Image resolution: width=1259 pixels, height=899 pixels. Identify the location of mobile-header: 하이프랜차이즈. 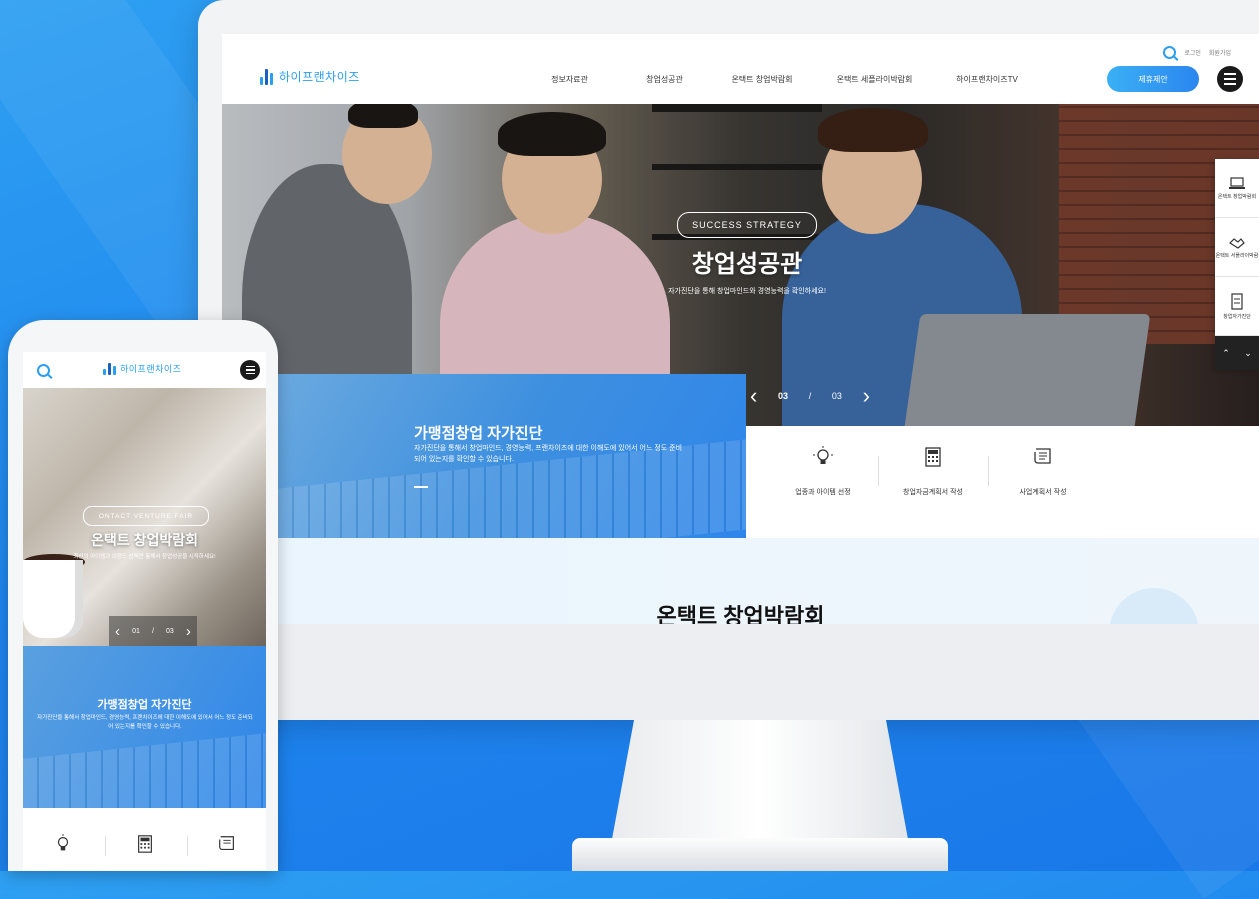
(144, 370).